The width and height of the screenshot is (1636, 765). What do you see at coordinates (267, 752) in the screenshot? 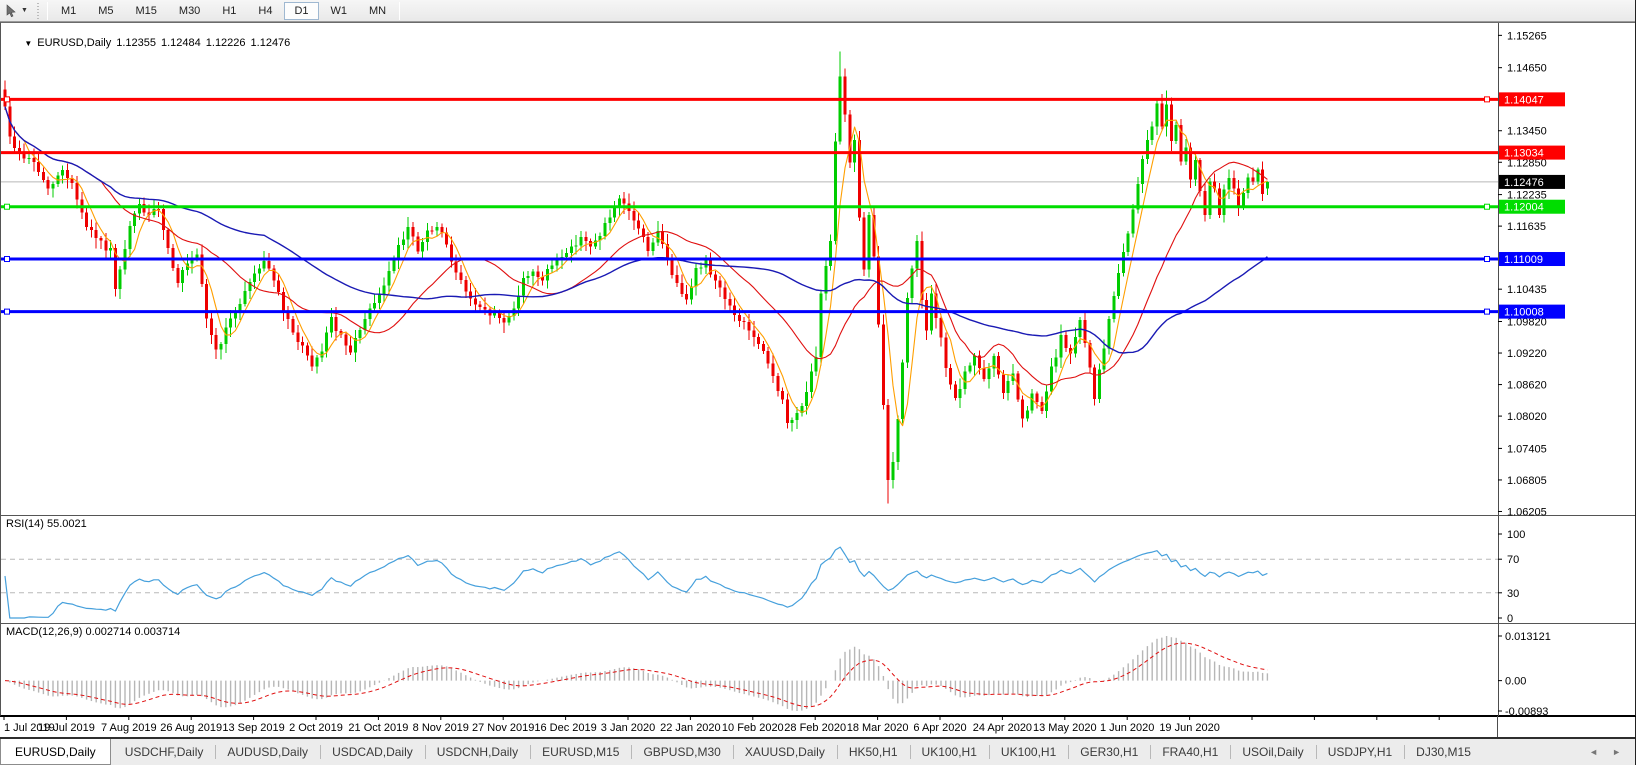
I see `chart-tab-audusd-daily: AUDUSD,Daily` at bounding box center [267, 752].